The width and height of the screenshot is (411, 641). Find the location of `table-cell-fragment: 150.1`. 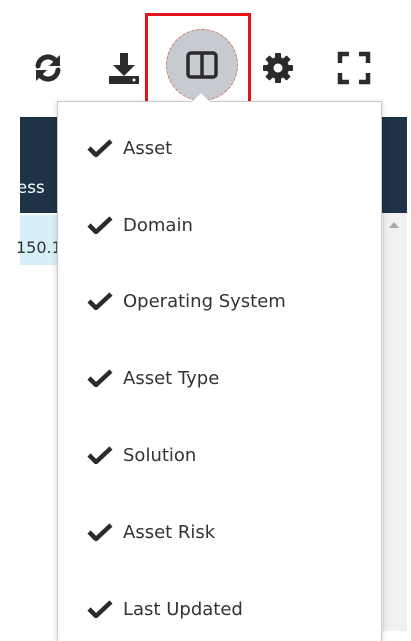

table-cell-fragment: 150.1 is located at coordinates (39, 247).